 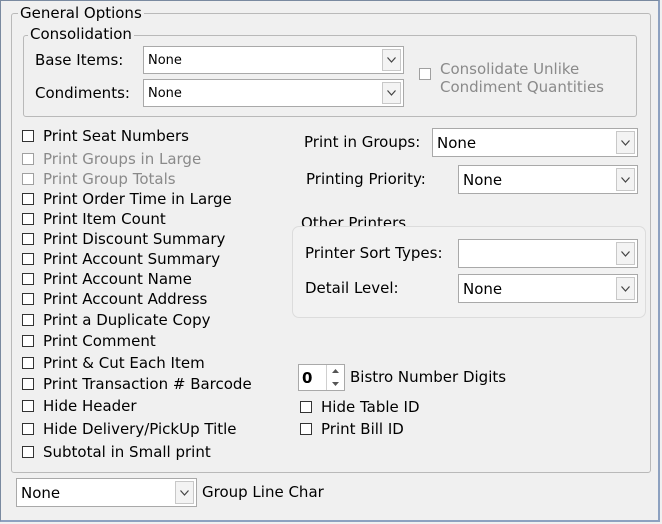 I want to click on hide-table-id-checkbox: Hide Table ID, so click(x=360, y=407).